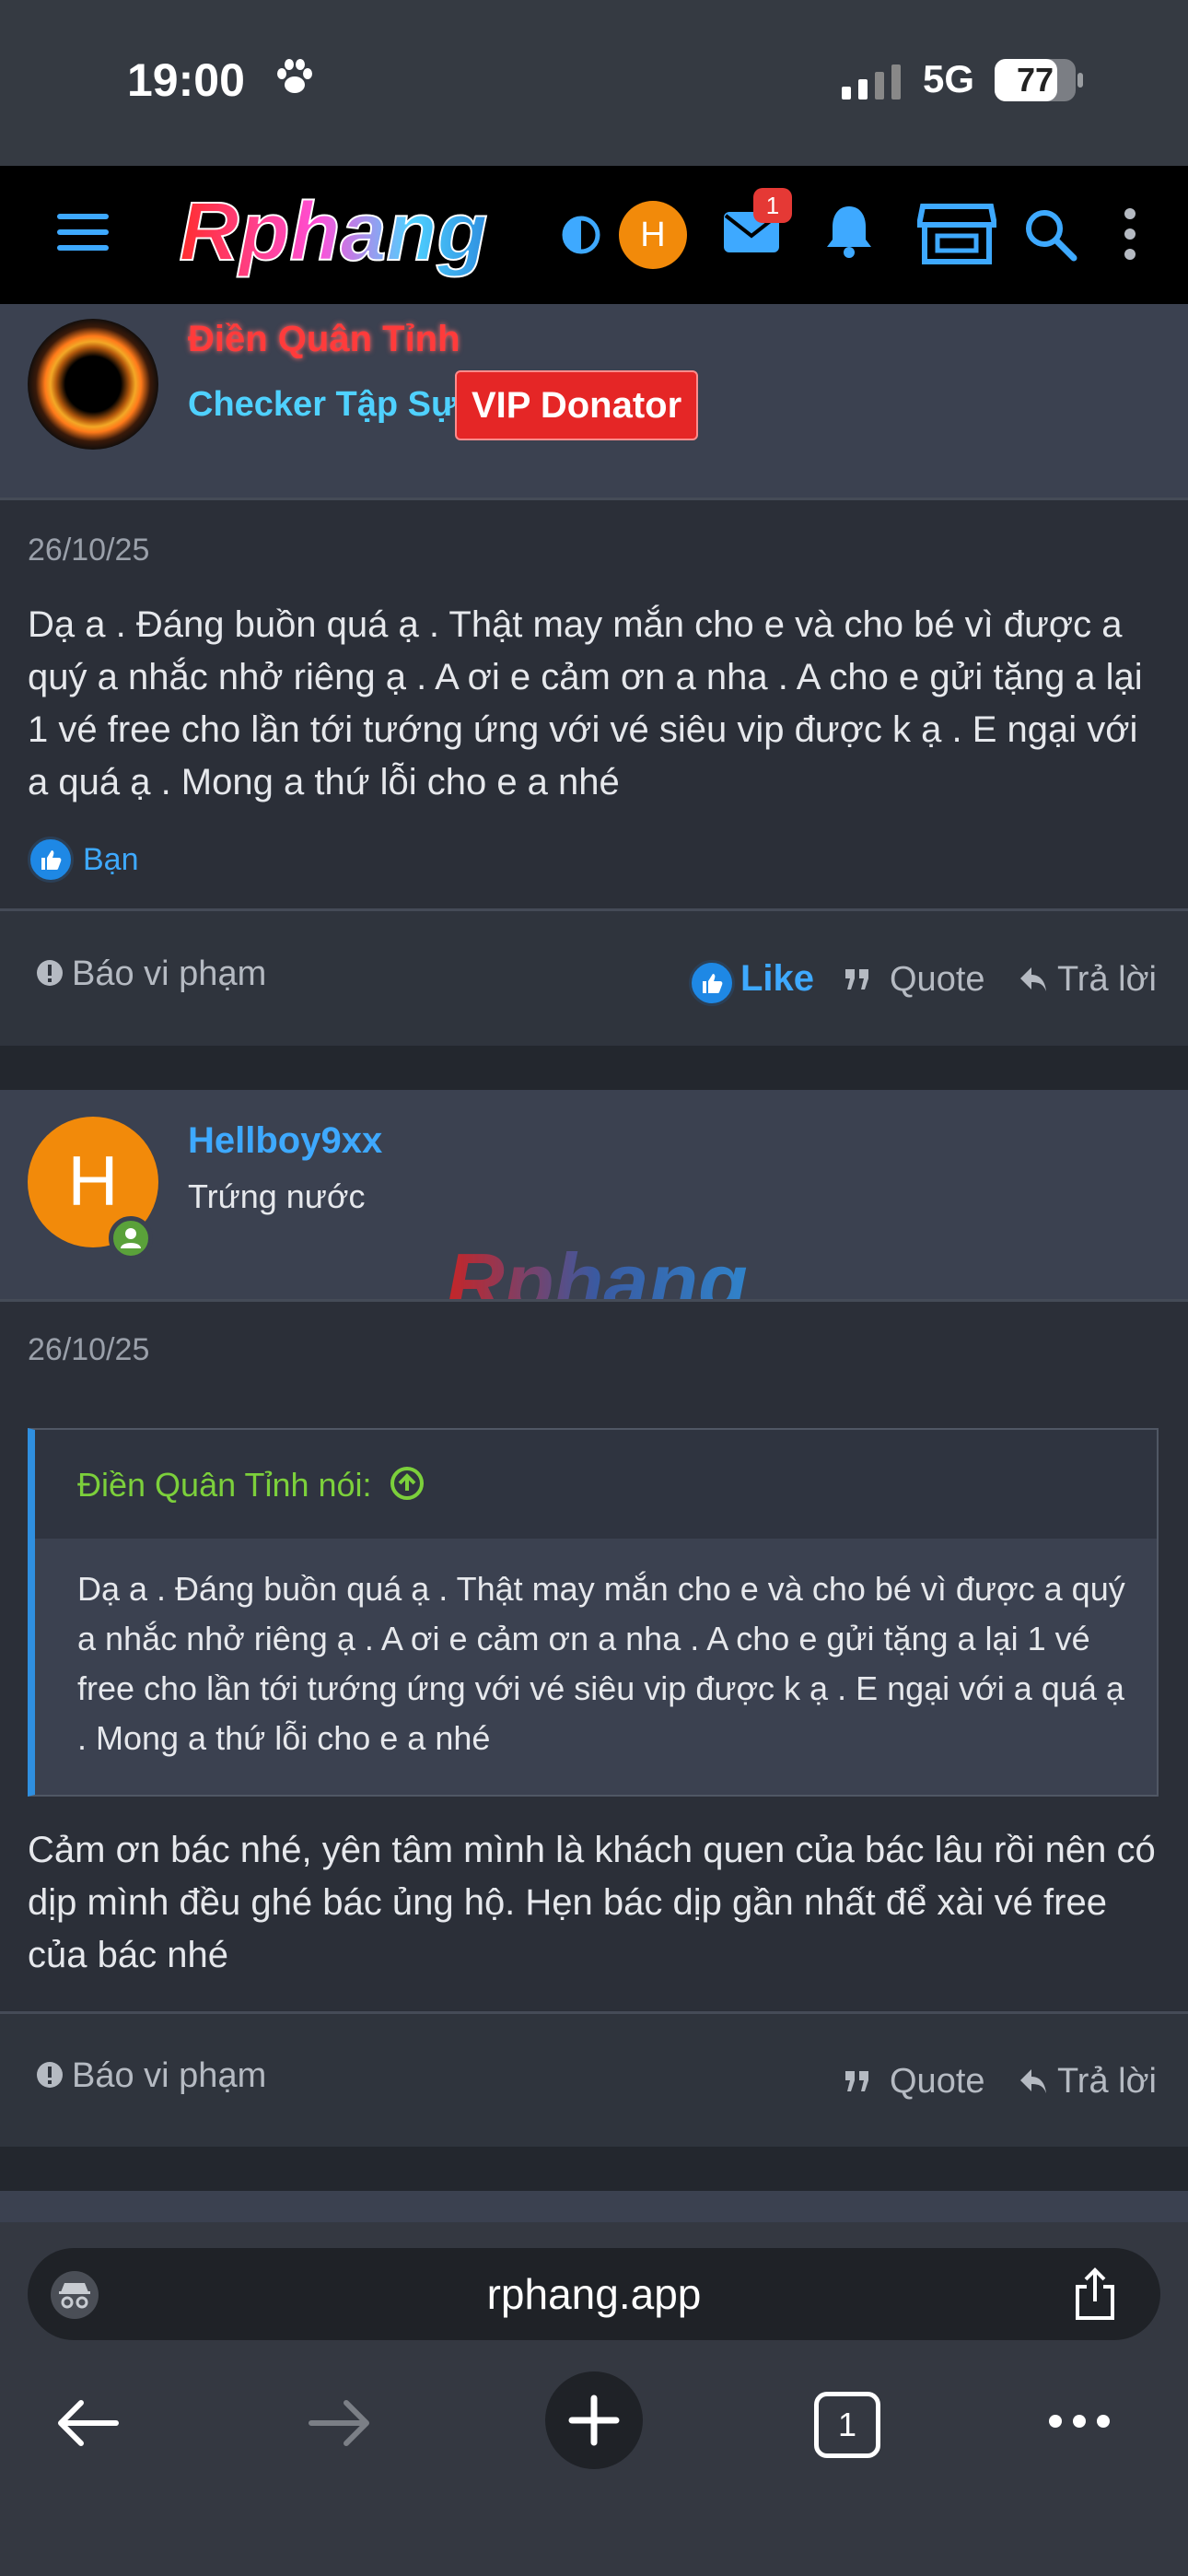 The height and width of the screenshot is (2576, 1188). I want to click on search-icon, so click(1049, 234).